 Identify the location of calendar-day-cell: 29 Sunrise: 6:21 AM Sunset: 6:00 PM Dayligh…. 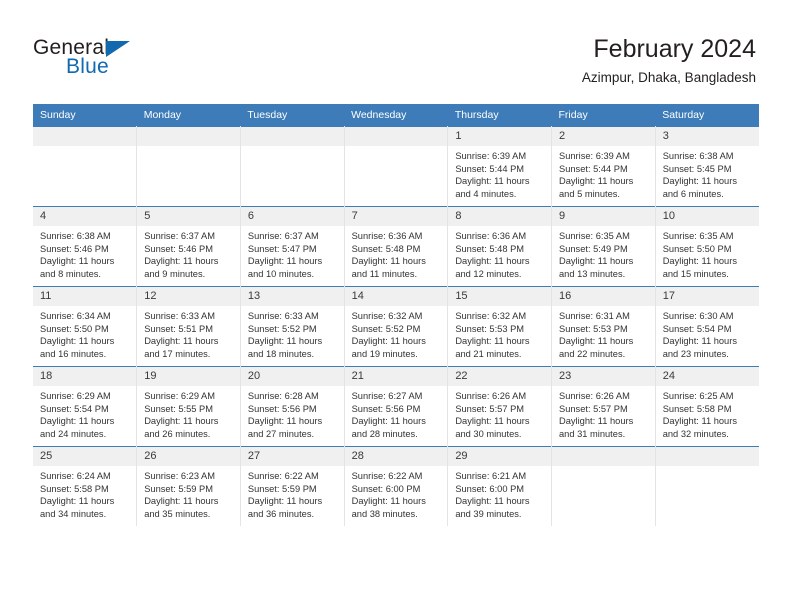
(500, 486).